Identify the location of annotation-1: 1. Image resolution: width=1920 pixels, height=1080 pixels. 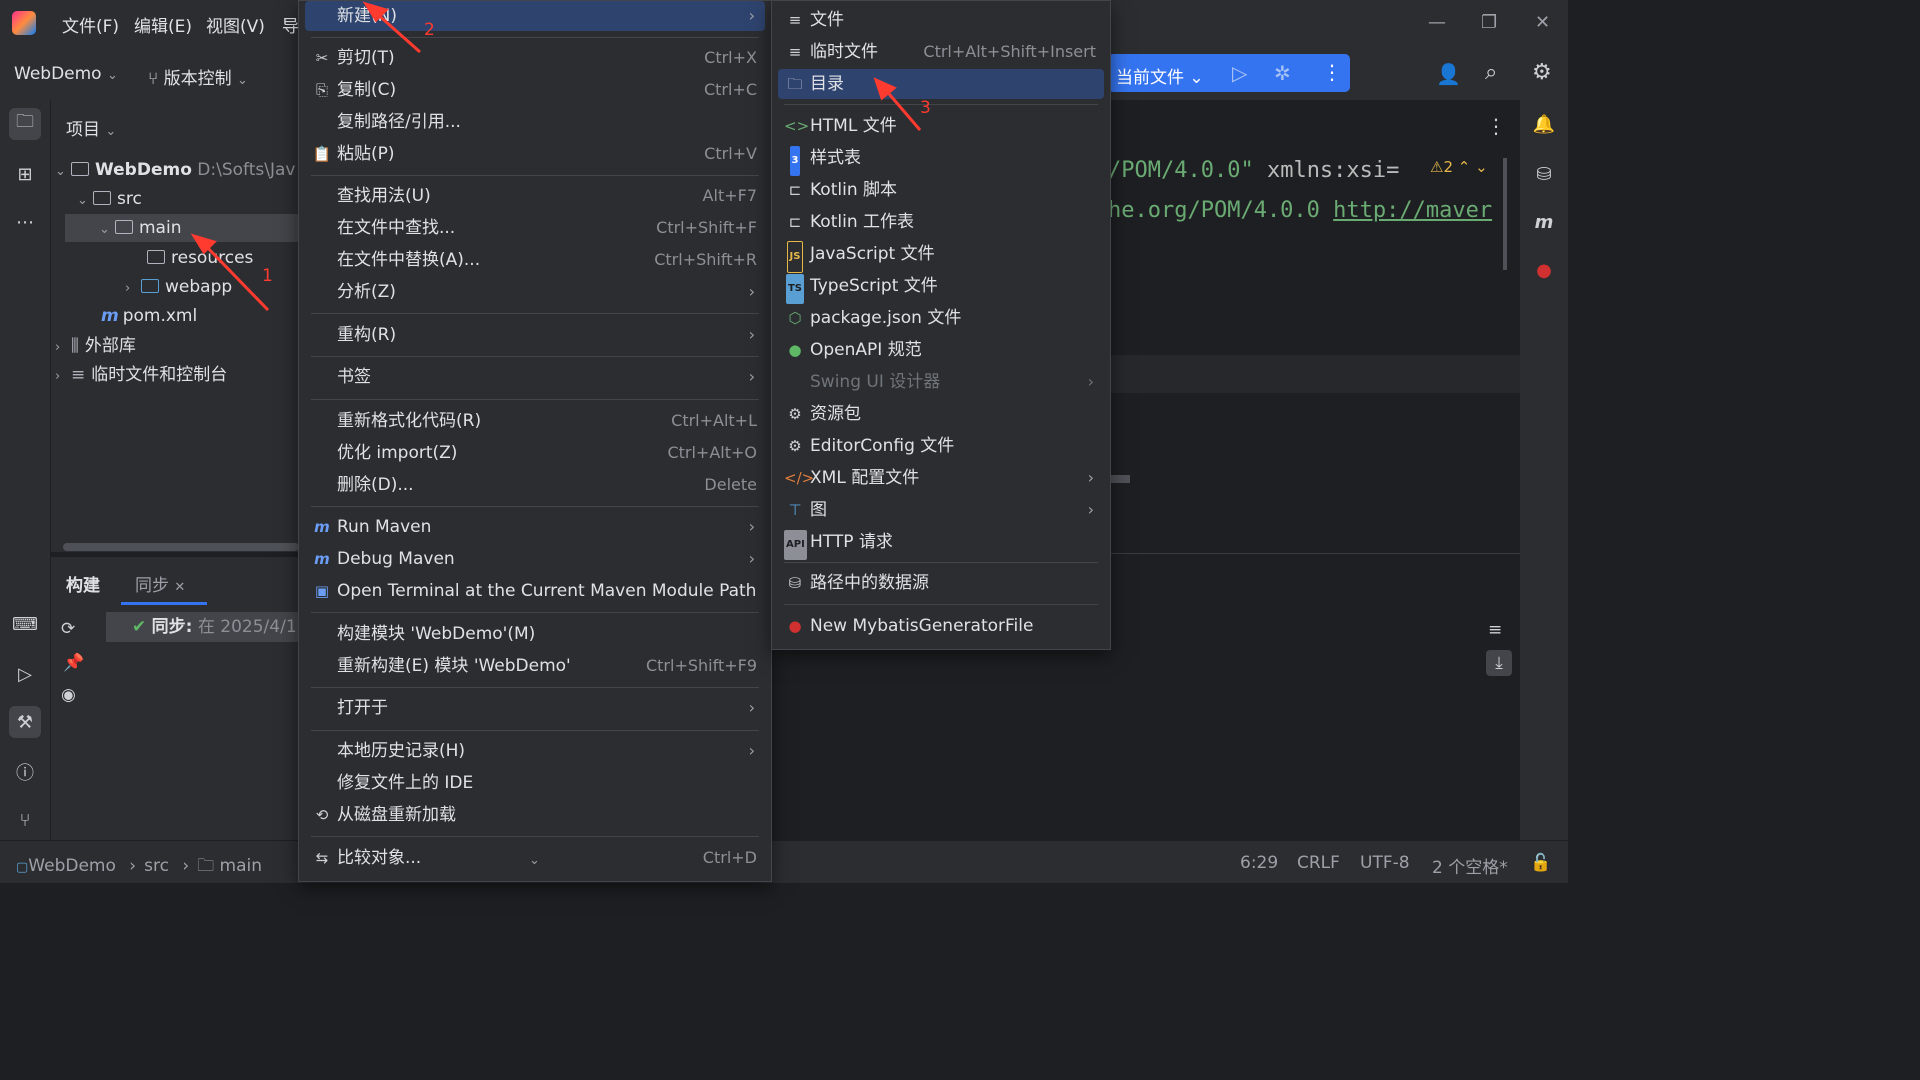
(267, 276).